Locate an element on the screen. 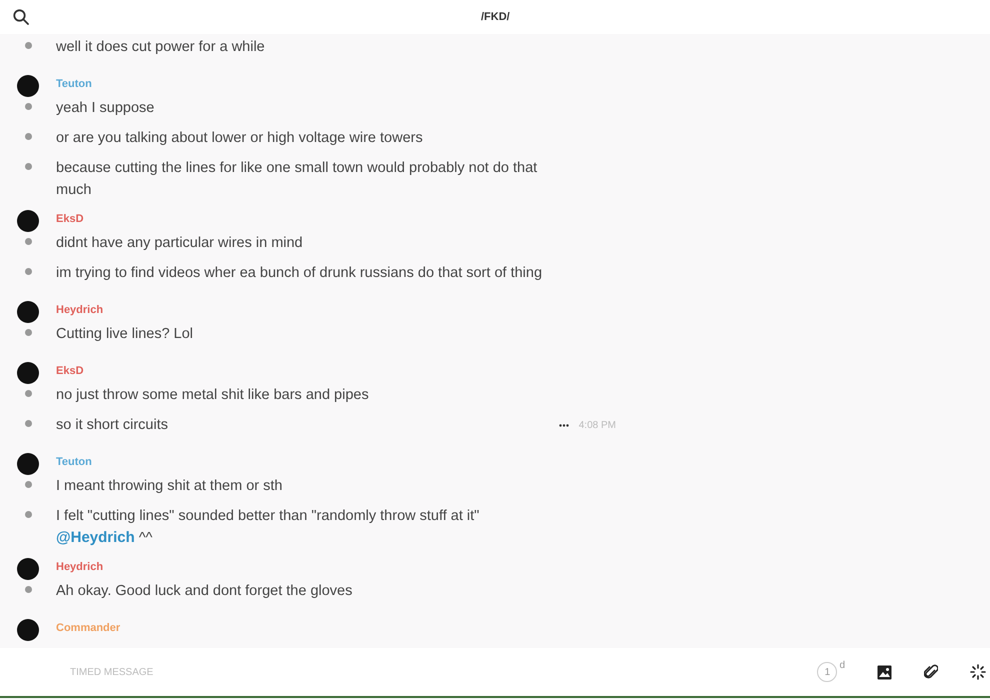 Image resolution: width=990 pixels, height=700 pixels. message-text: well it does cut power for a while is located at coordinates (160, 47).